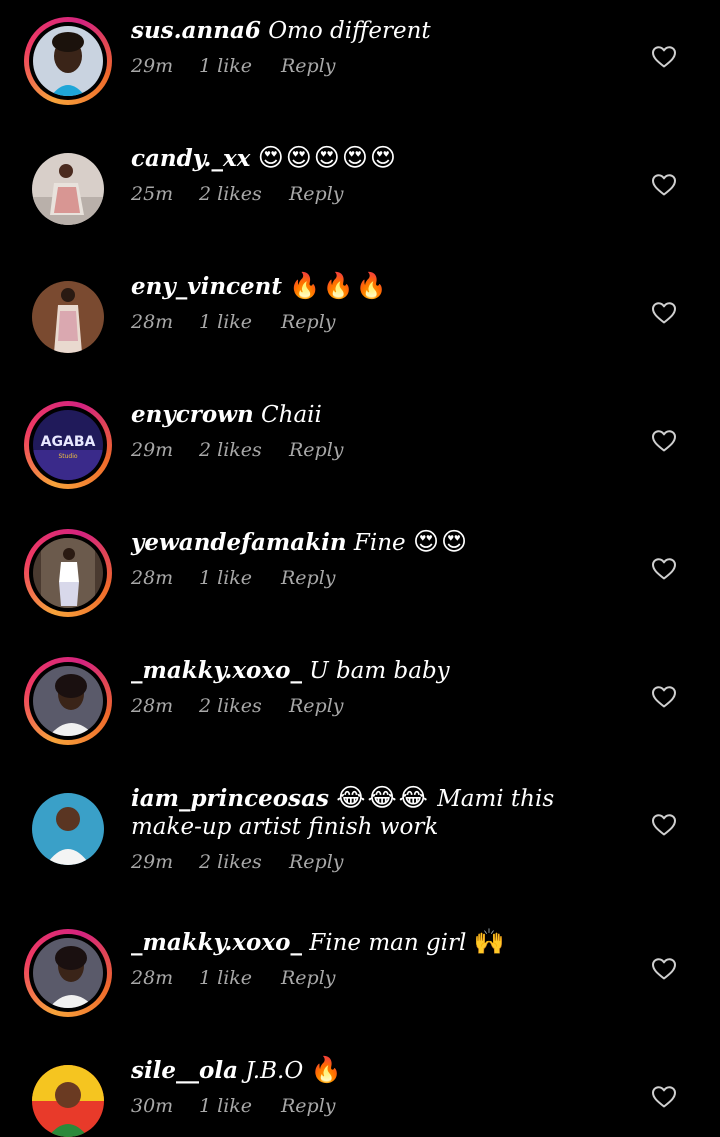 This screenshot has height=1137, width=720. What do you see at coordinates (381, 175) in the screenshot?
I see `comment-body: candy._xx 😍😍😍😍😍 25m 2 likes Reply` at bounding box center [381, 175].